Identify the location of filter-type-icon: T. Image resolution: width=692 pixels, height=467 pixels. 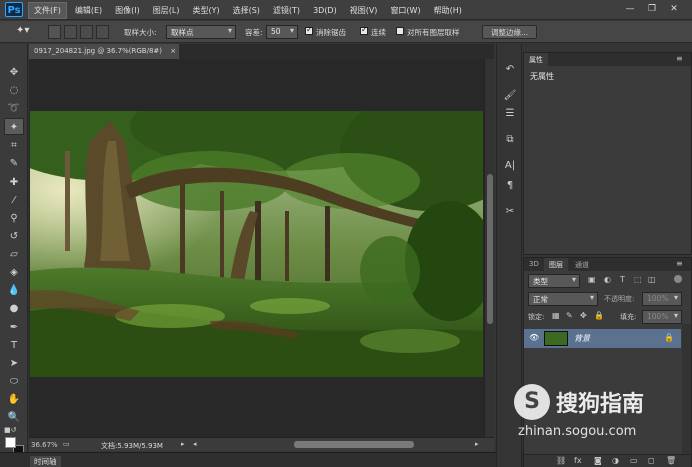
(622, 279).